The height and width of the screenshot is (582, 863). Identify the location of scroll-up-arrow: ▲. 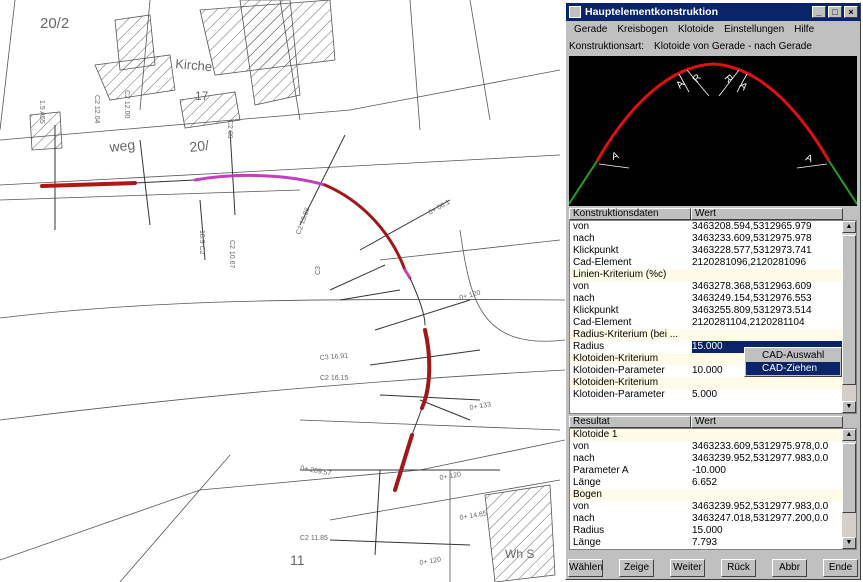
(849, 227).